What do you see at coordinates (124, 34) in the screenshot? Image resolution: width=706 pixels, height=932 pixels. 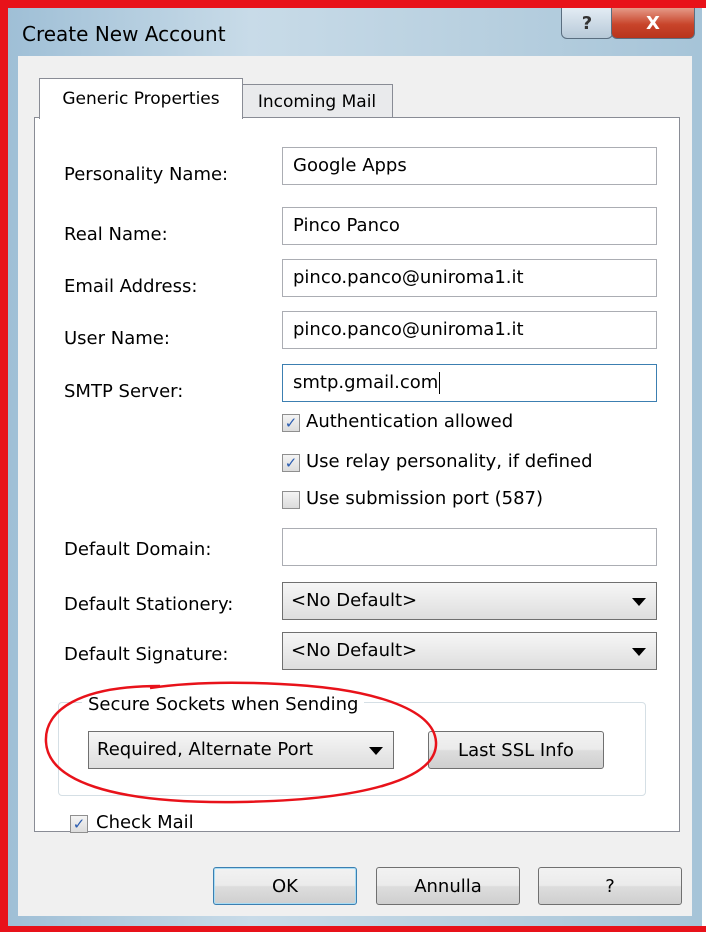 I see `window-title: Create New Account` at bounding box center [124, 34].